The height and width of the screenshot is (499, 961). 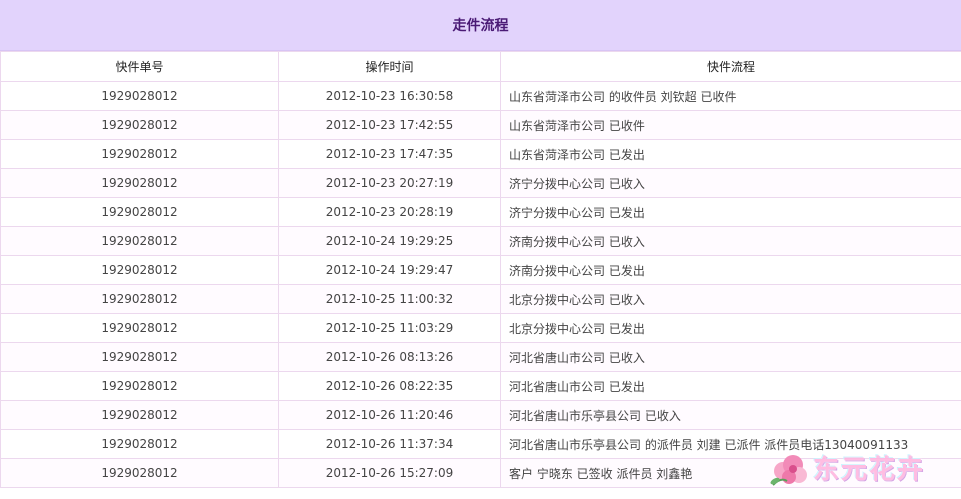 What do you see at coordinates (389, 473) in the screenshot?
I see `cell-operation-time: 2012-10-26 15:27:09` at bounding box center [389, 473].